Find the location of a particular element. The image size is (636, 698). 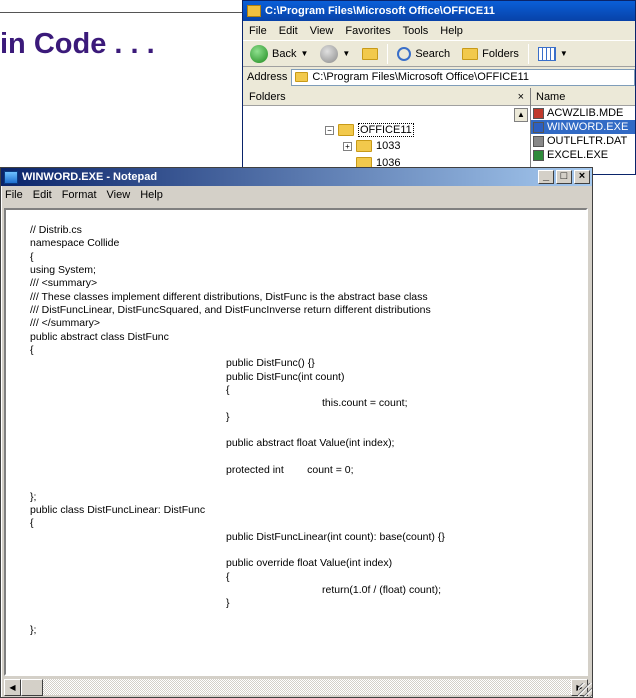

explorer-toolbar: Back ▼ ▼ Search Folders ▼ is located at coordinates (439, 53).